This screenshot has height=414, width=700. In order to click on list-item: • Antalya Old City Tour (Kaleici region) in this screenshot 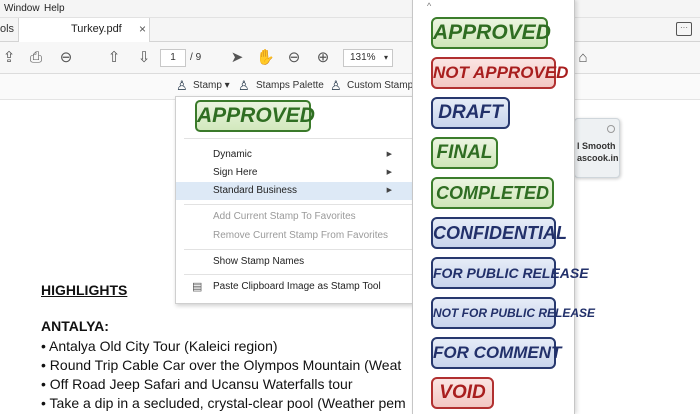, I will do `click(159, 346)`.